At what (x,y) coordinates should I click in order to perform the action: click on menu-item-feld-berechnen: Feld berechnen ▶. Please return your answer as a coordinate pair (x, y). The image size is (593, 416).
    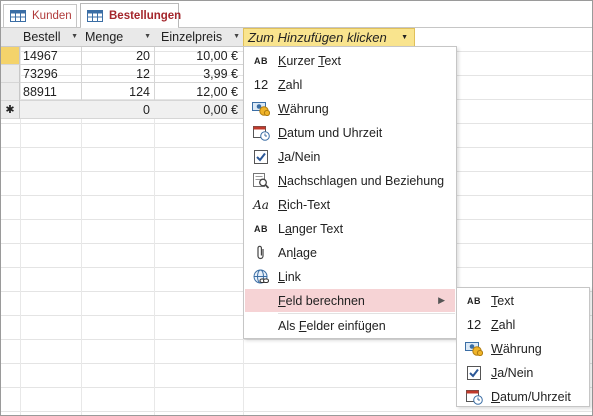
    Looking at the image, I should click on (350, 300).